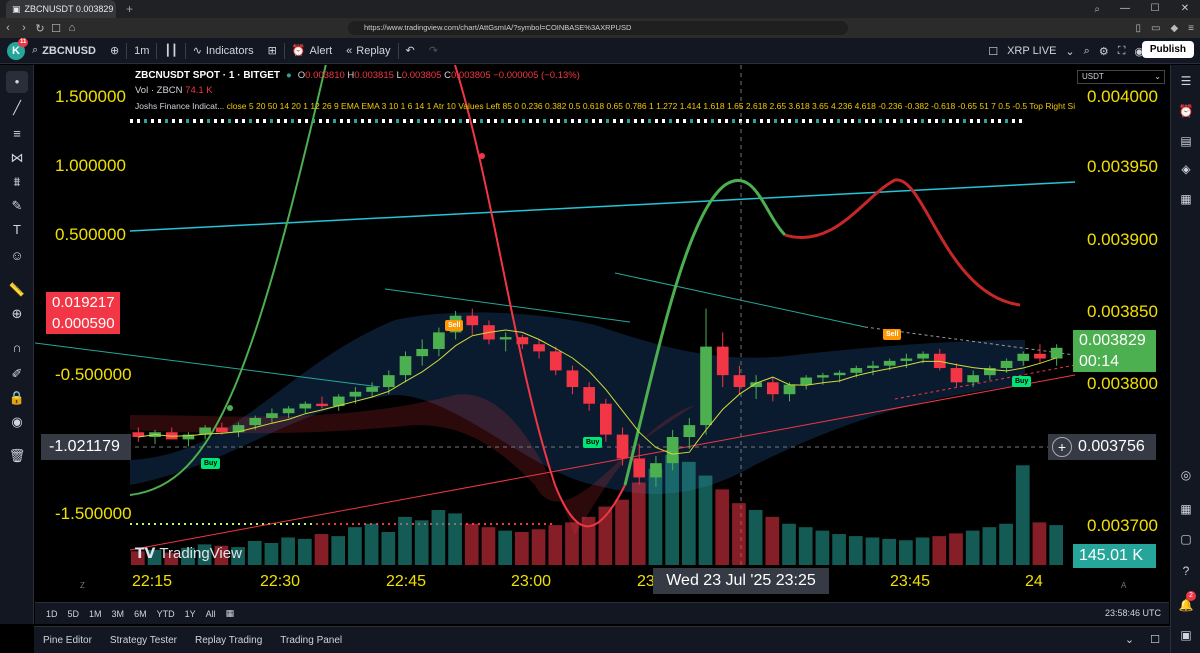 Image resolution: width=1200 pixels, height=653 pixels. I want to click on compare-symbol-button: ⊕, so click(114, 51).